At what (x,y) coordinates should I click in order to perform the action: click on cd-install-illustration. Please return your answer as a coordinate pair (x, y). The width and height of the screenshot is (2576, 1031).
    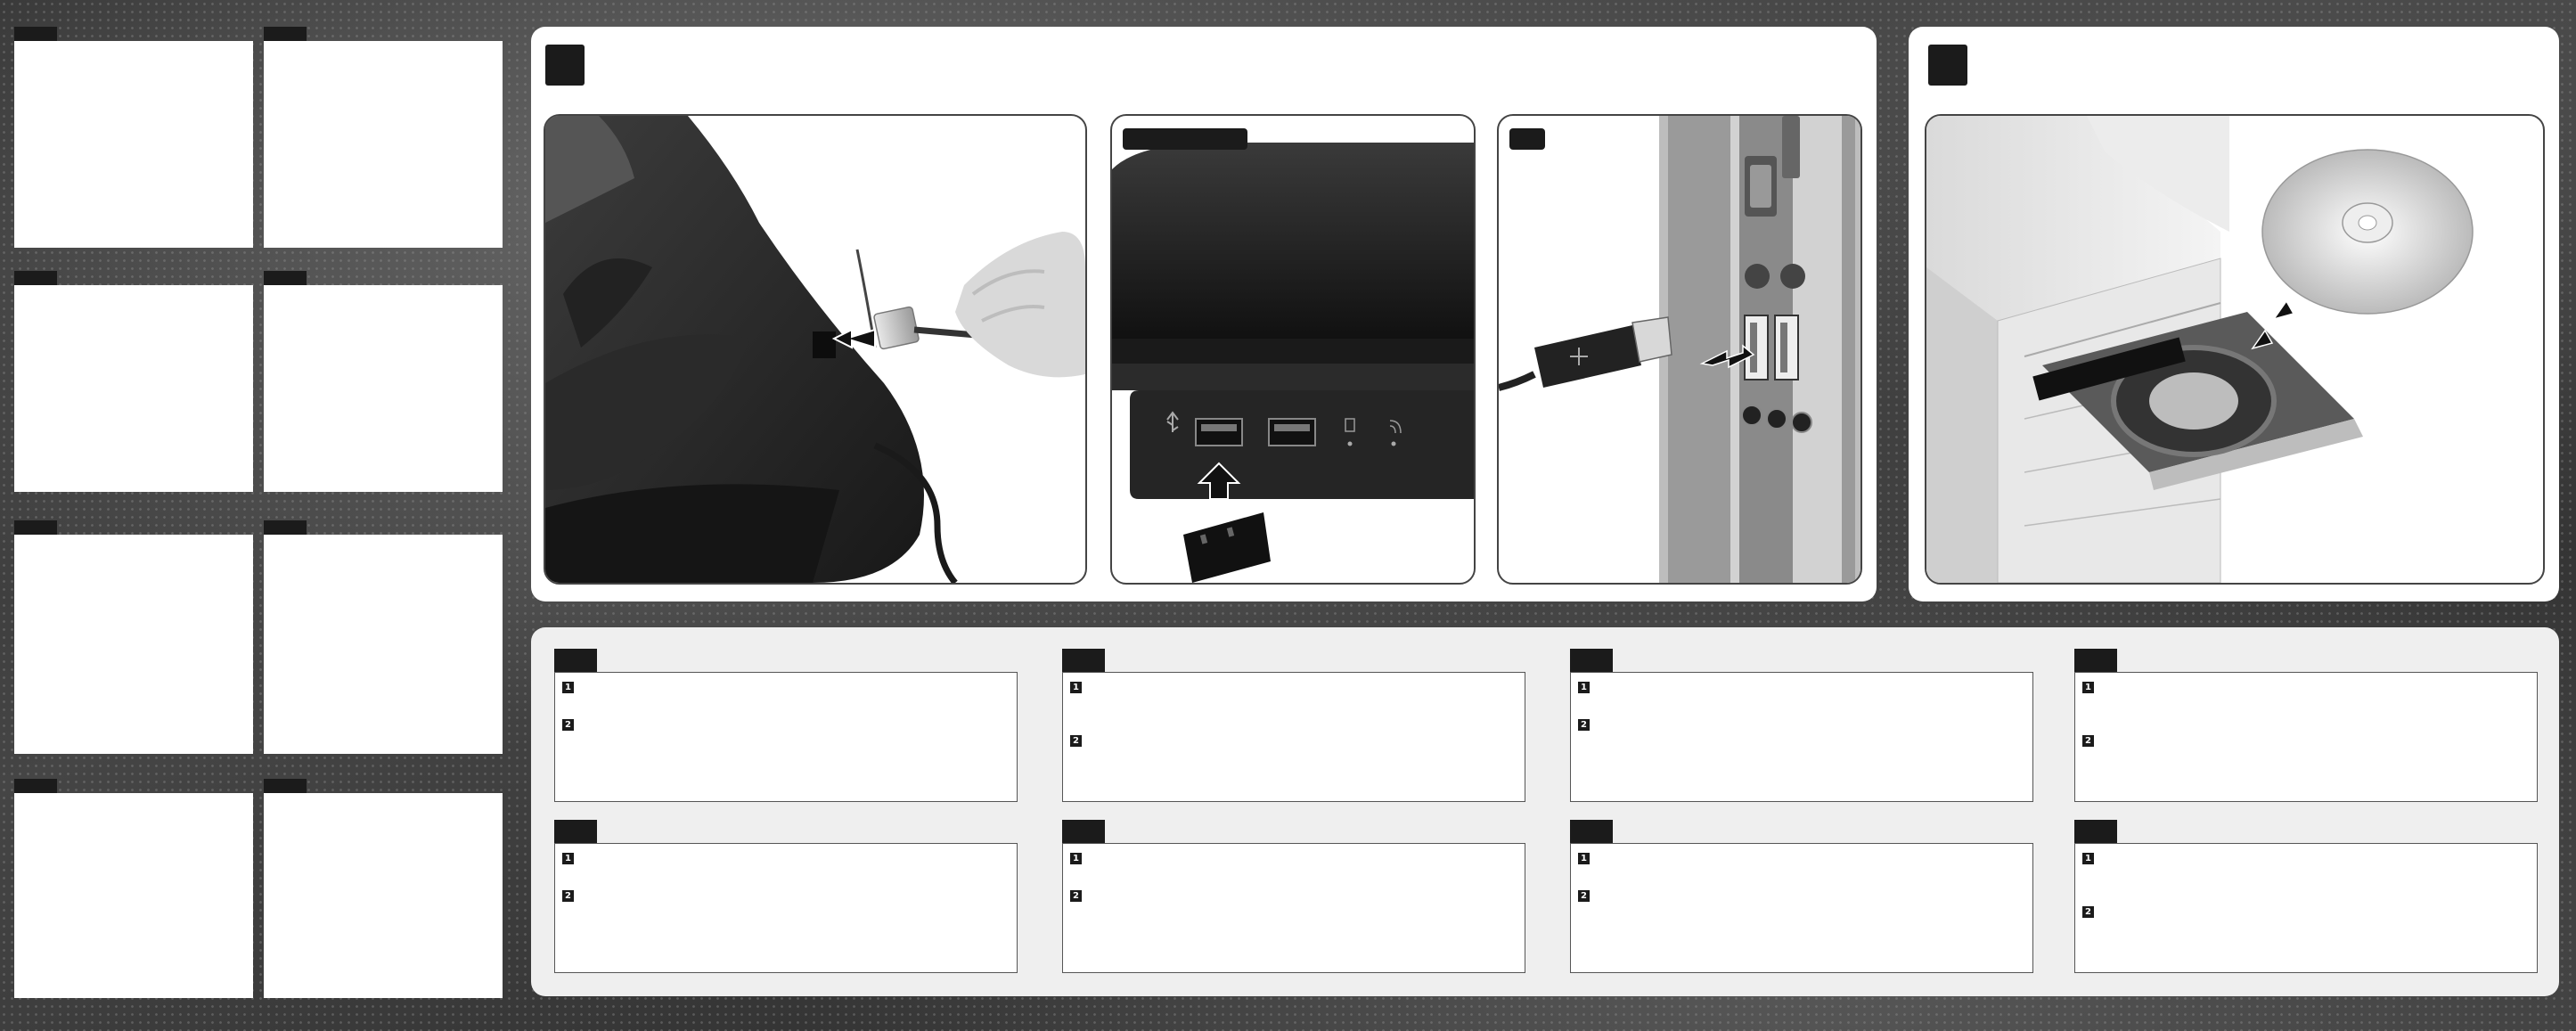
    Looking at the image, I should click on (2235, 349).